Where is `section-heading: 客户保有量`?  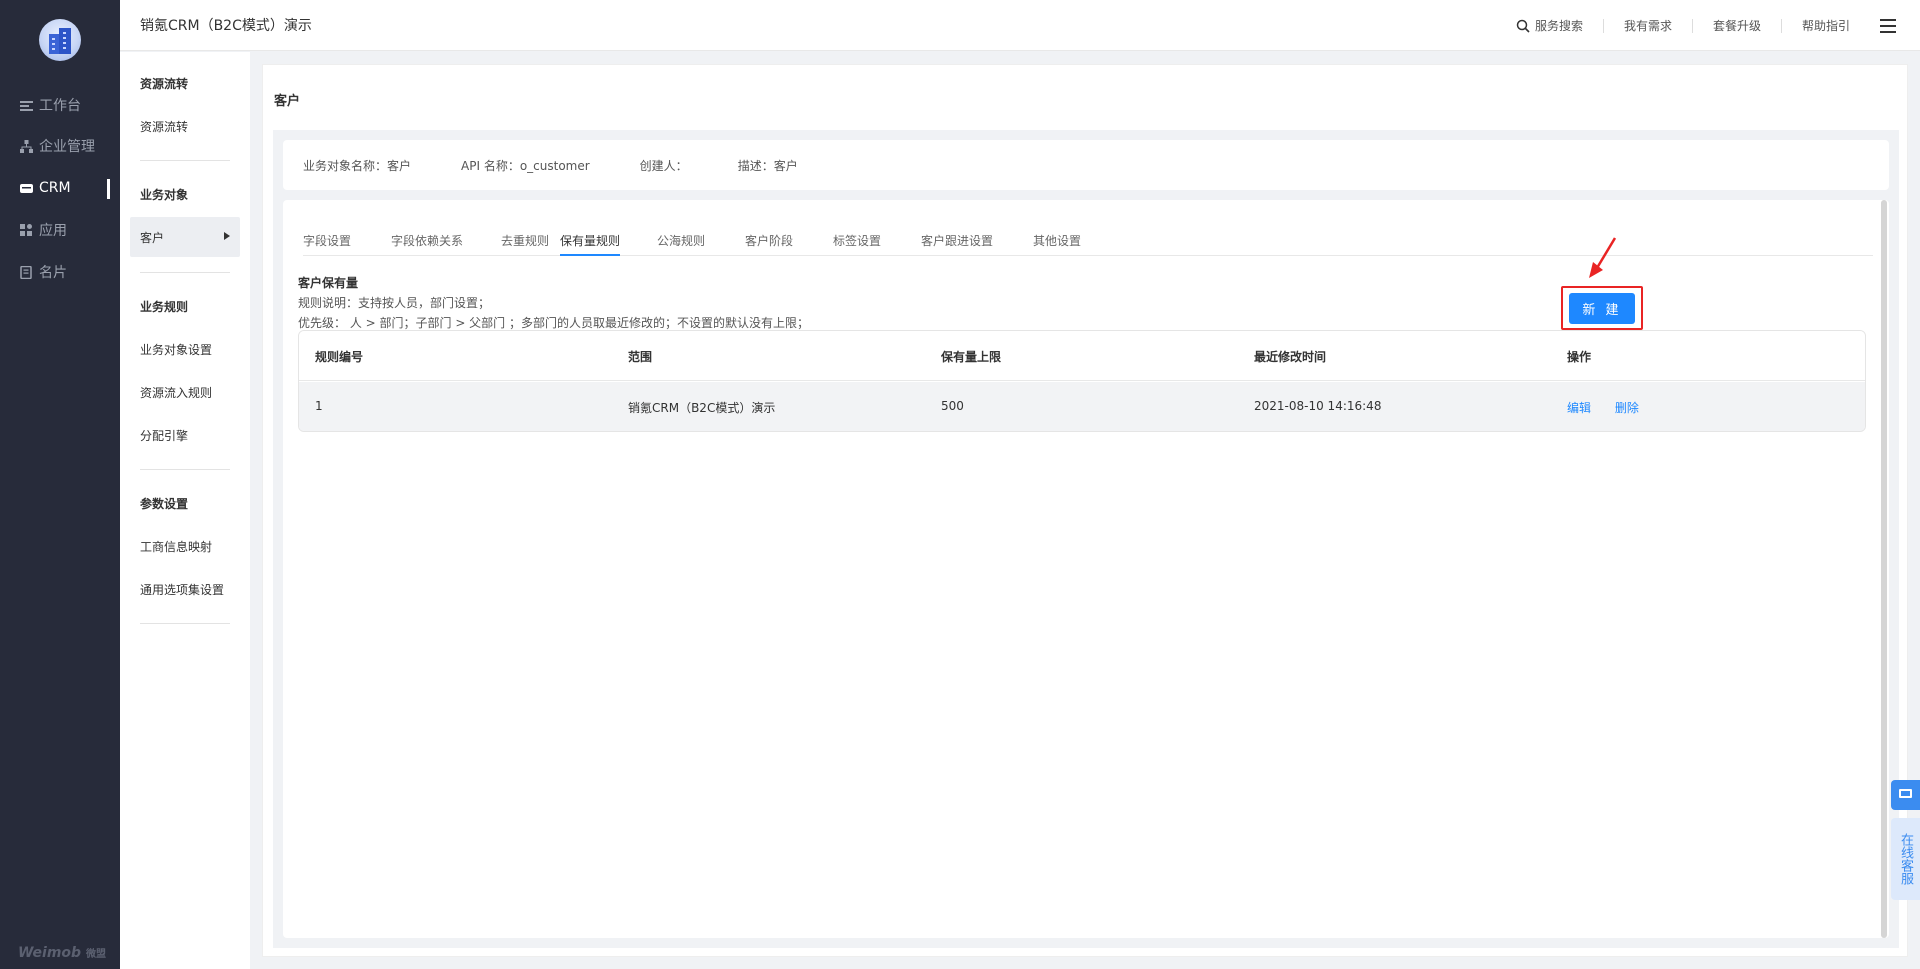 section-heading: 客户保有量 is located at coordinates (328, 283).